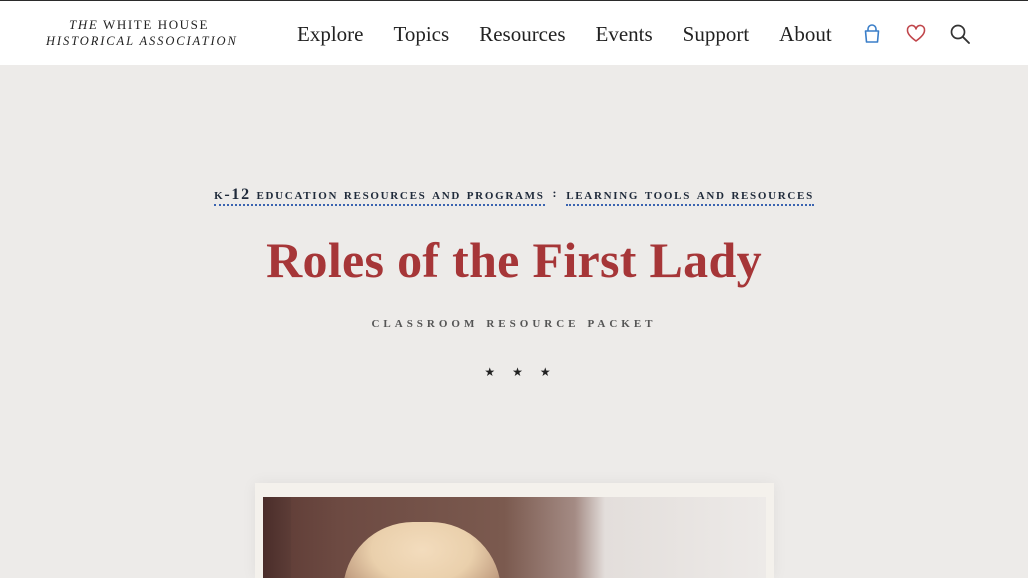  I want to click on page-title: Roles of the First Lady, so click(514, 260).